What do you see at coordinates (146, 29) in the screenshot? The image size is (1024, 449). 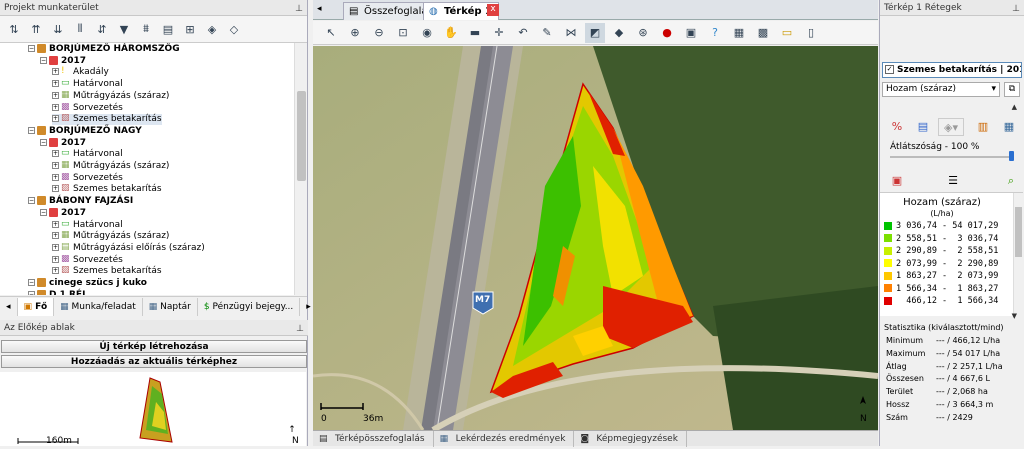 I see `filter-options-icon: ⩩` at bounding box center [146, 29].